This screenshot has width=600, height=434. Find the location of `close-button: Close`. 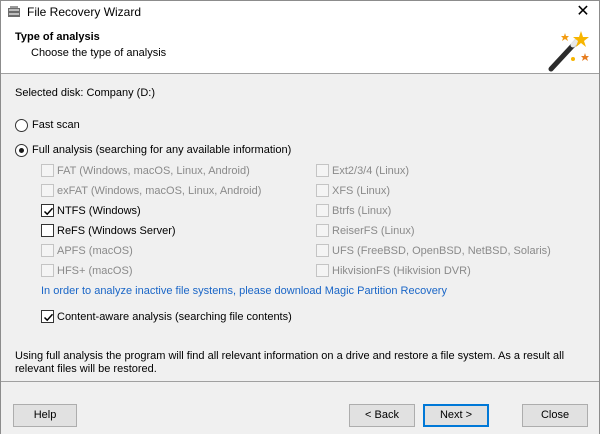

close-button: Close is located at coordinates (555, 415).